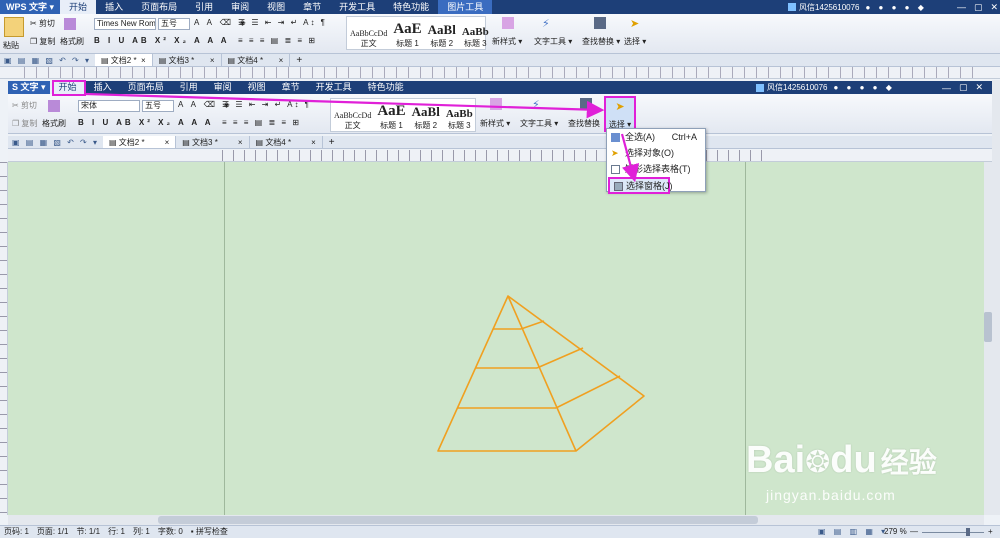 The height and width of the screenshot is (538, 1000). Describe the element at coordinates (458, 520) in the screenshot. I see `horizontal-scrollbar-thumb` at that location.